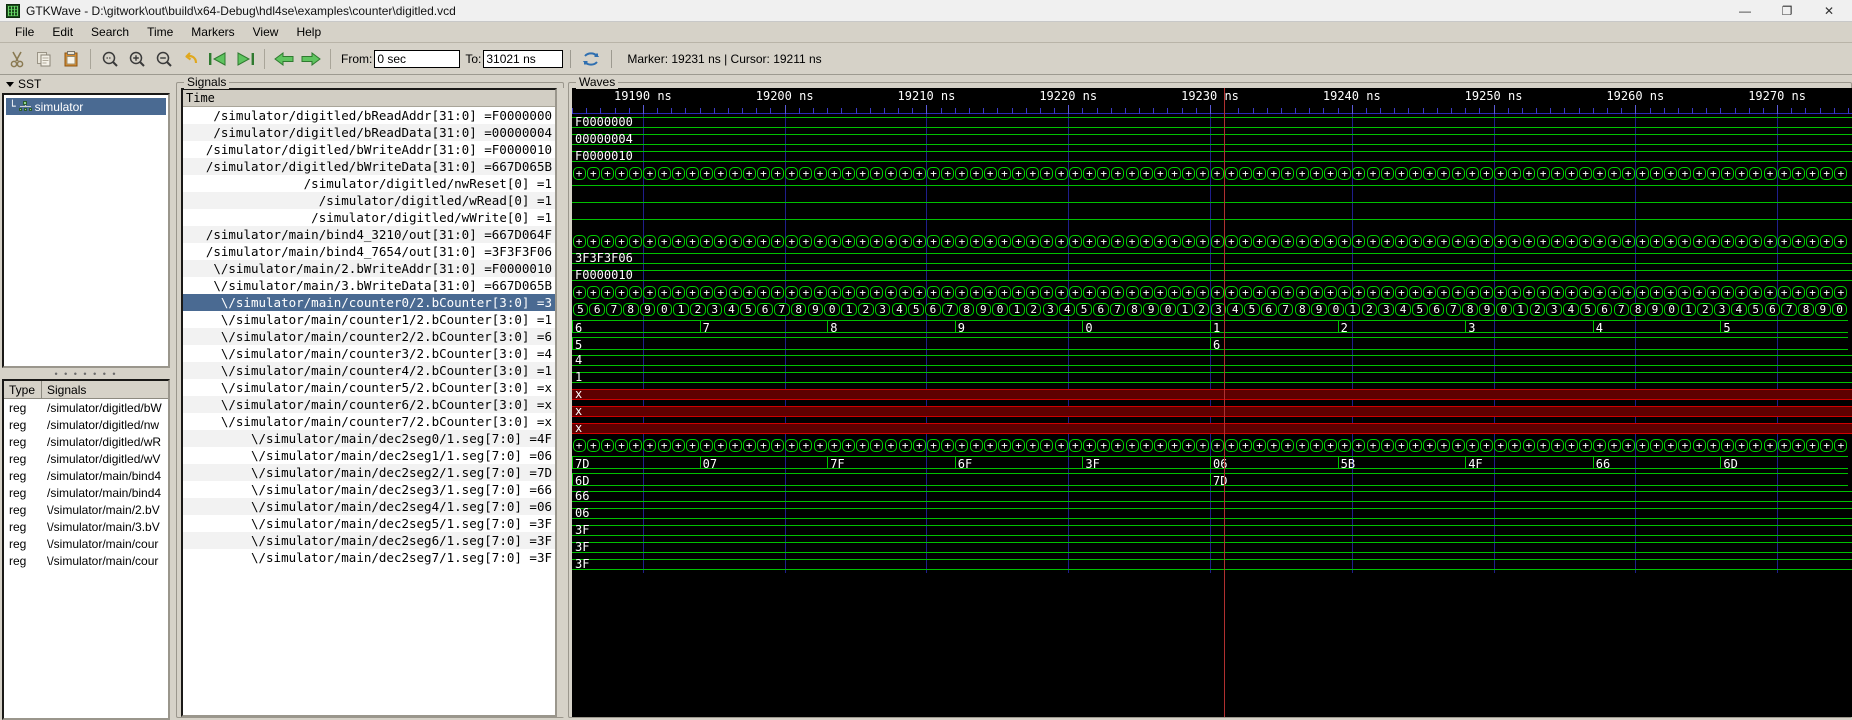 Image resolution: width=1852 pixels, height=720 pixels. What do you see at coordinates (369, 200) in the screenshot?
I see `signal-row: /simulator/digitled/wRead[0] =1` at bounding box center [369, 200].